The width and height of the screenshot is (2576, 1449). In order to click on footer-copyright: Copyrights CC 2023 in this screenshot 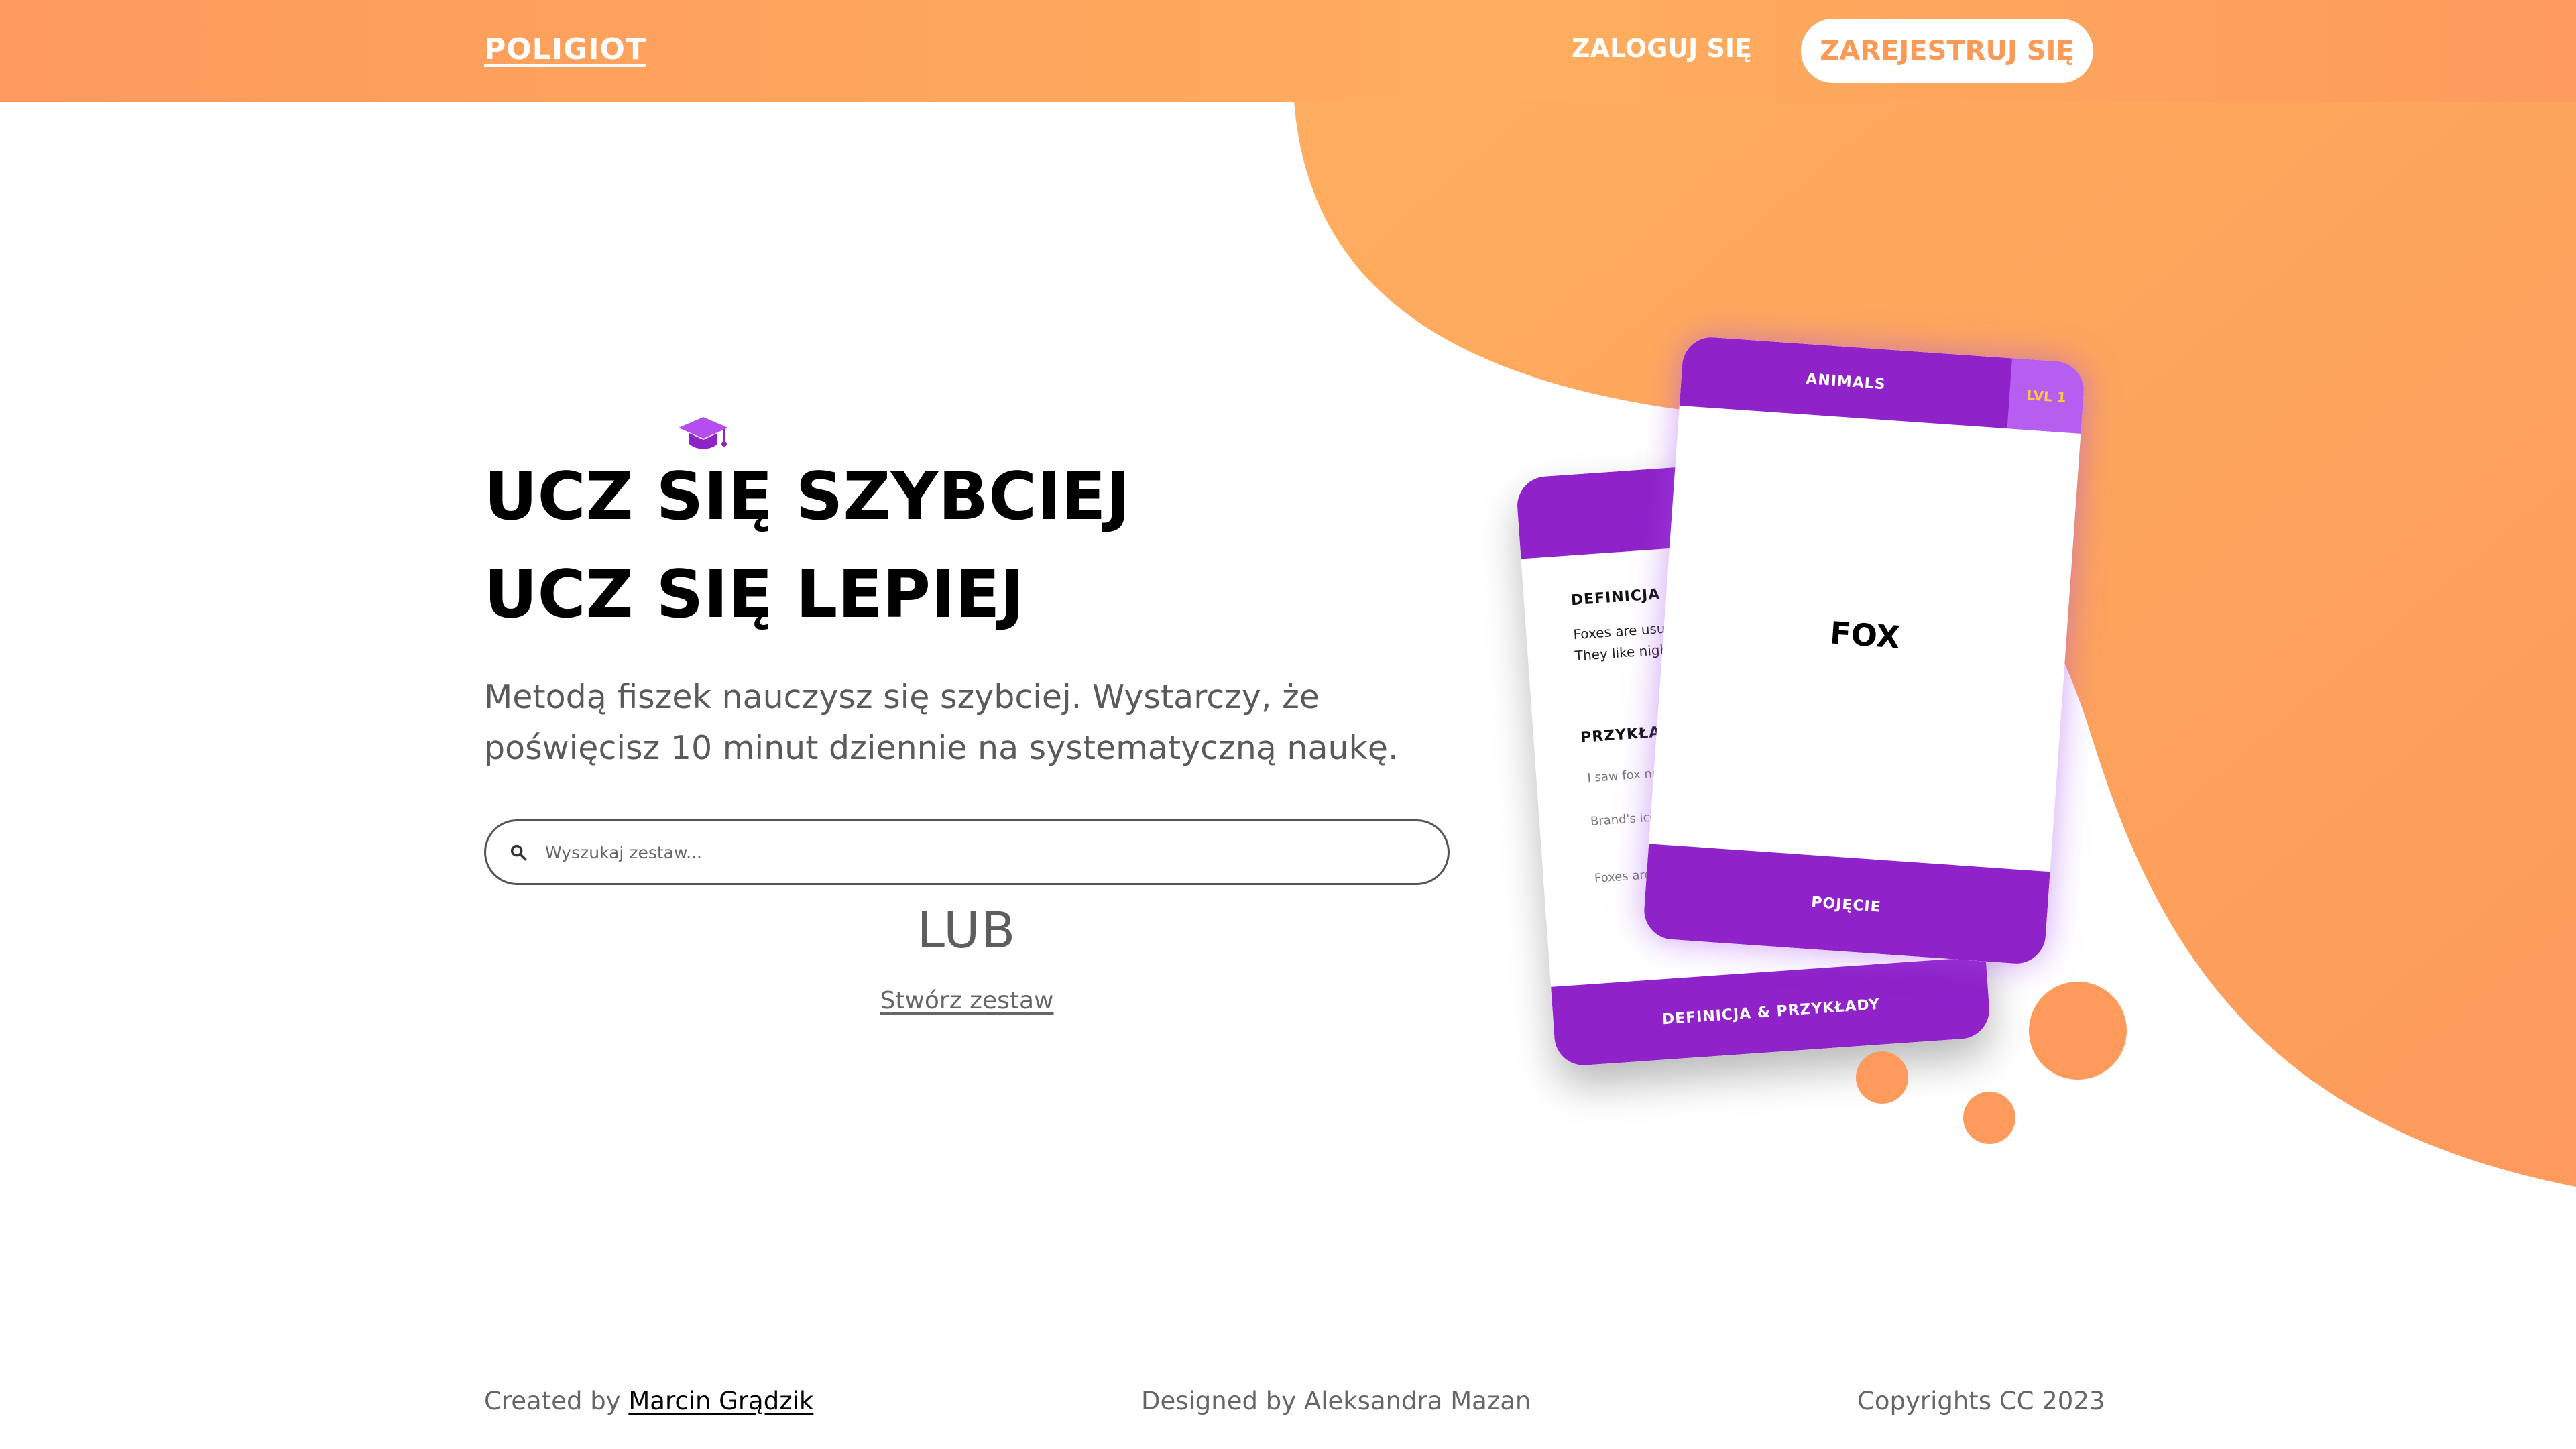, I will do `click(1981, 1401)`.